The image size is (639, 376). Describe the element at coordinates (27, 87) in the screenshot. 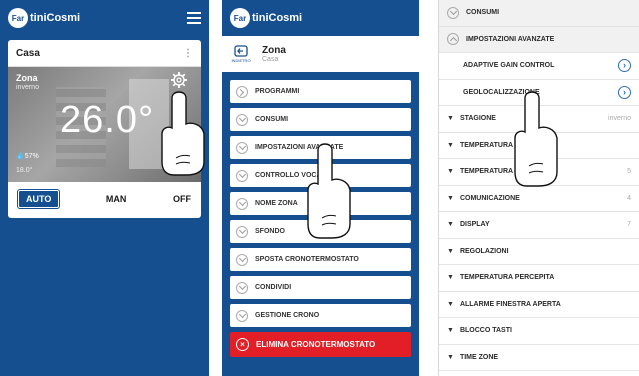

I see `zone-season: inverno` at that location.